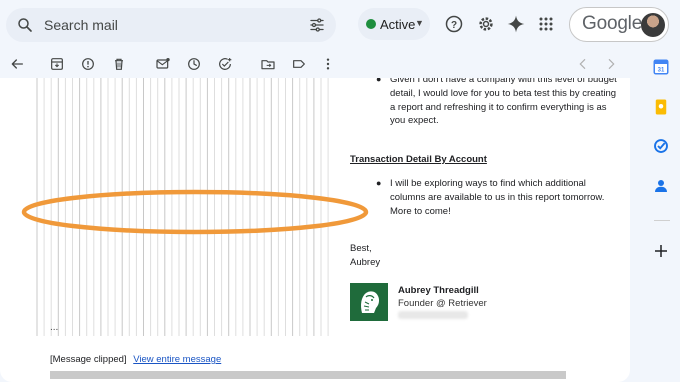  Describe the element at coordinates (57, 64) in the screenshot. I see `archive-icon` at that location.